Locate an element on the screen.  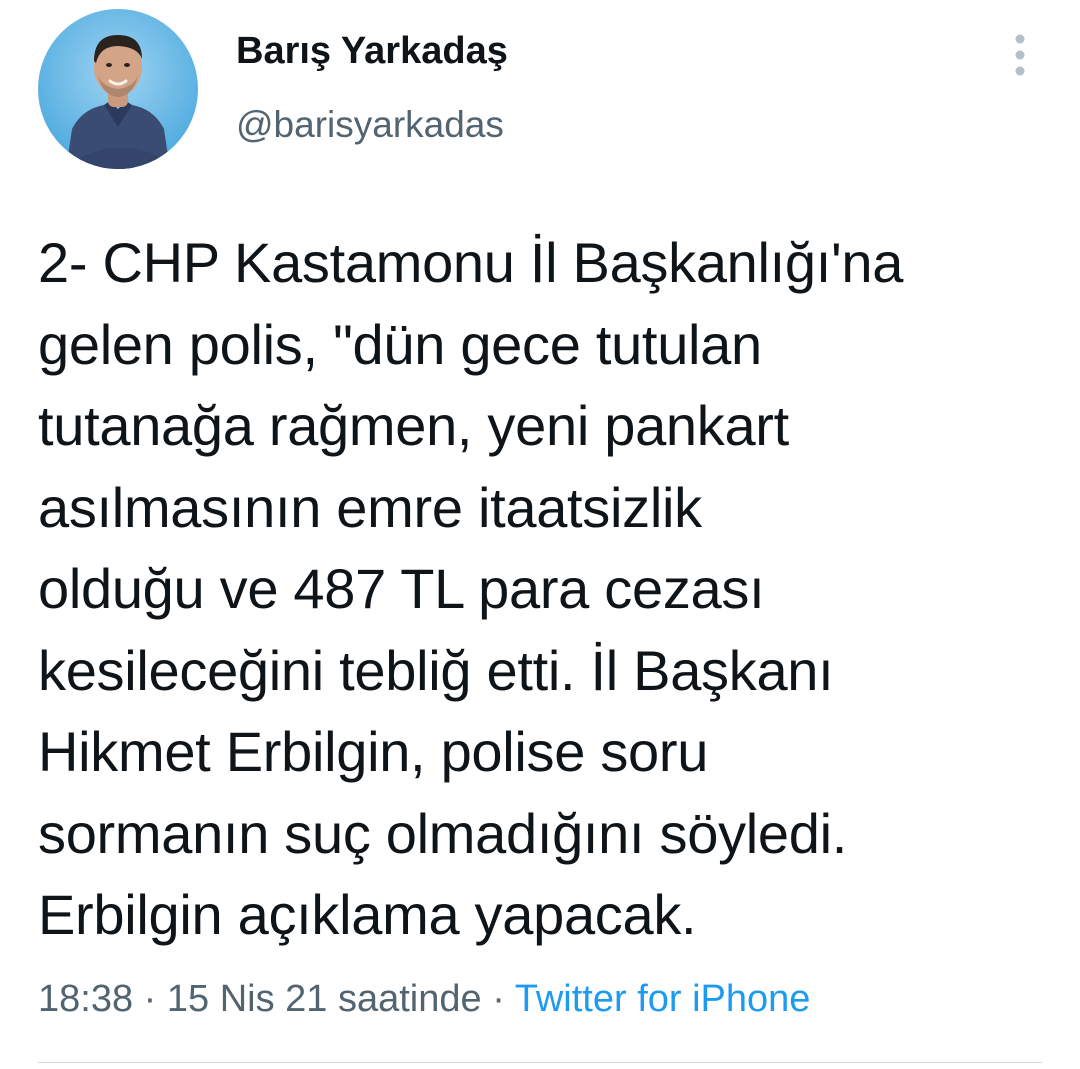
divider is located at coordinates (540, 1062).